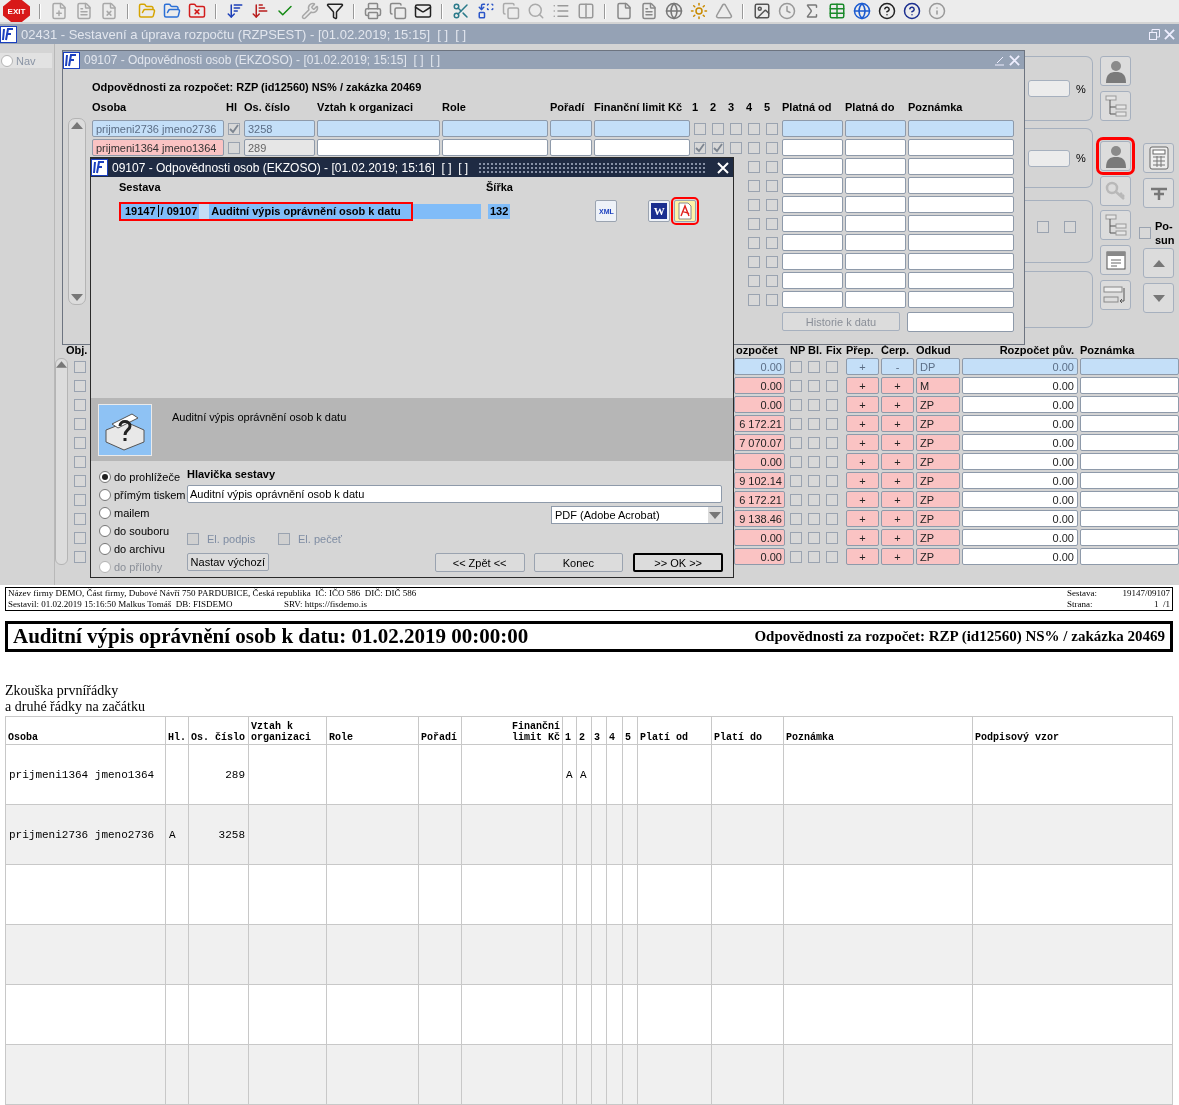 Image resolution: width=1179 pixels, height=1105 pixels. I want to click on pdf-export-button, so click(685, 211).